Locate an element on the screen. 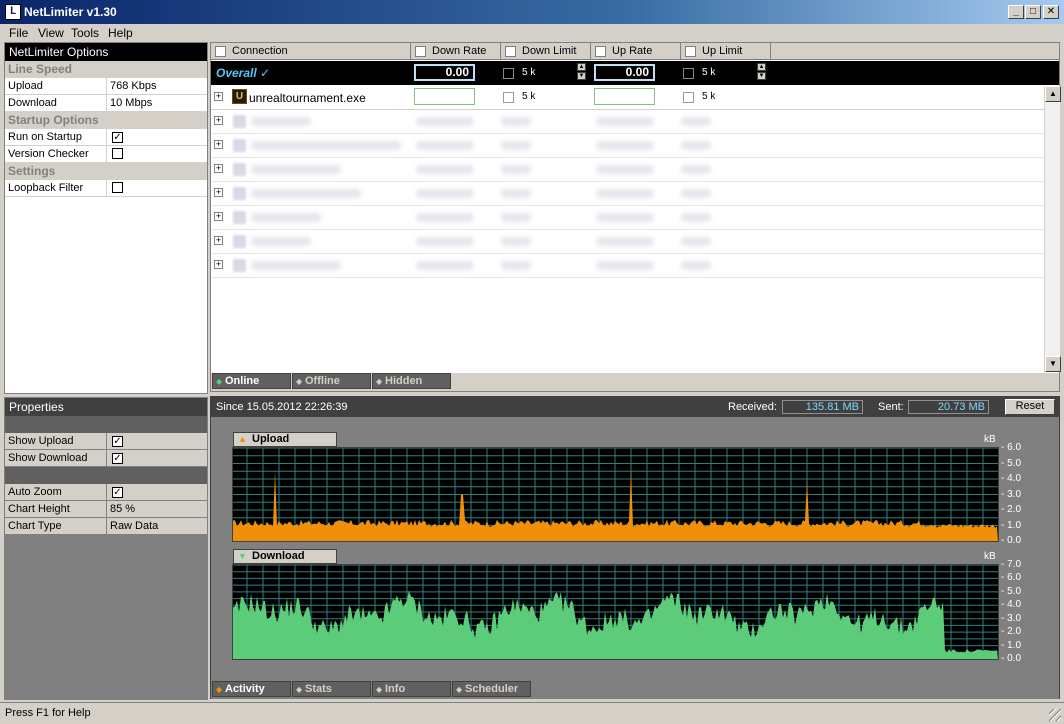 The width and height of the screenshot is (1064, 724). minimize-button: _ is located at coordinates (1016, 12).